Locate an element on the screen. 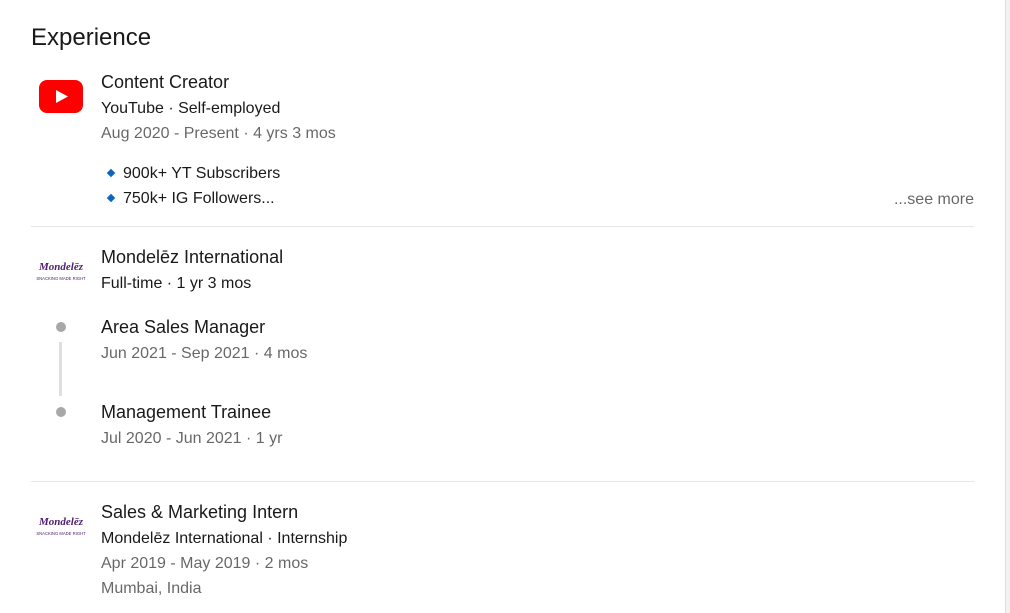 This screenshot has width=1010, height=613. youtube-logo-icon is located at coordinates (61, 96).